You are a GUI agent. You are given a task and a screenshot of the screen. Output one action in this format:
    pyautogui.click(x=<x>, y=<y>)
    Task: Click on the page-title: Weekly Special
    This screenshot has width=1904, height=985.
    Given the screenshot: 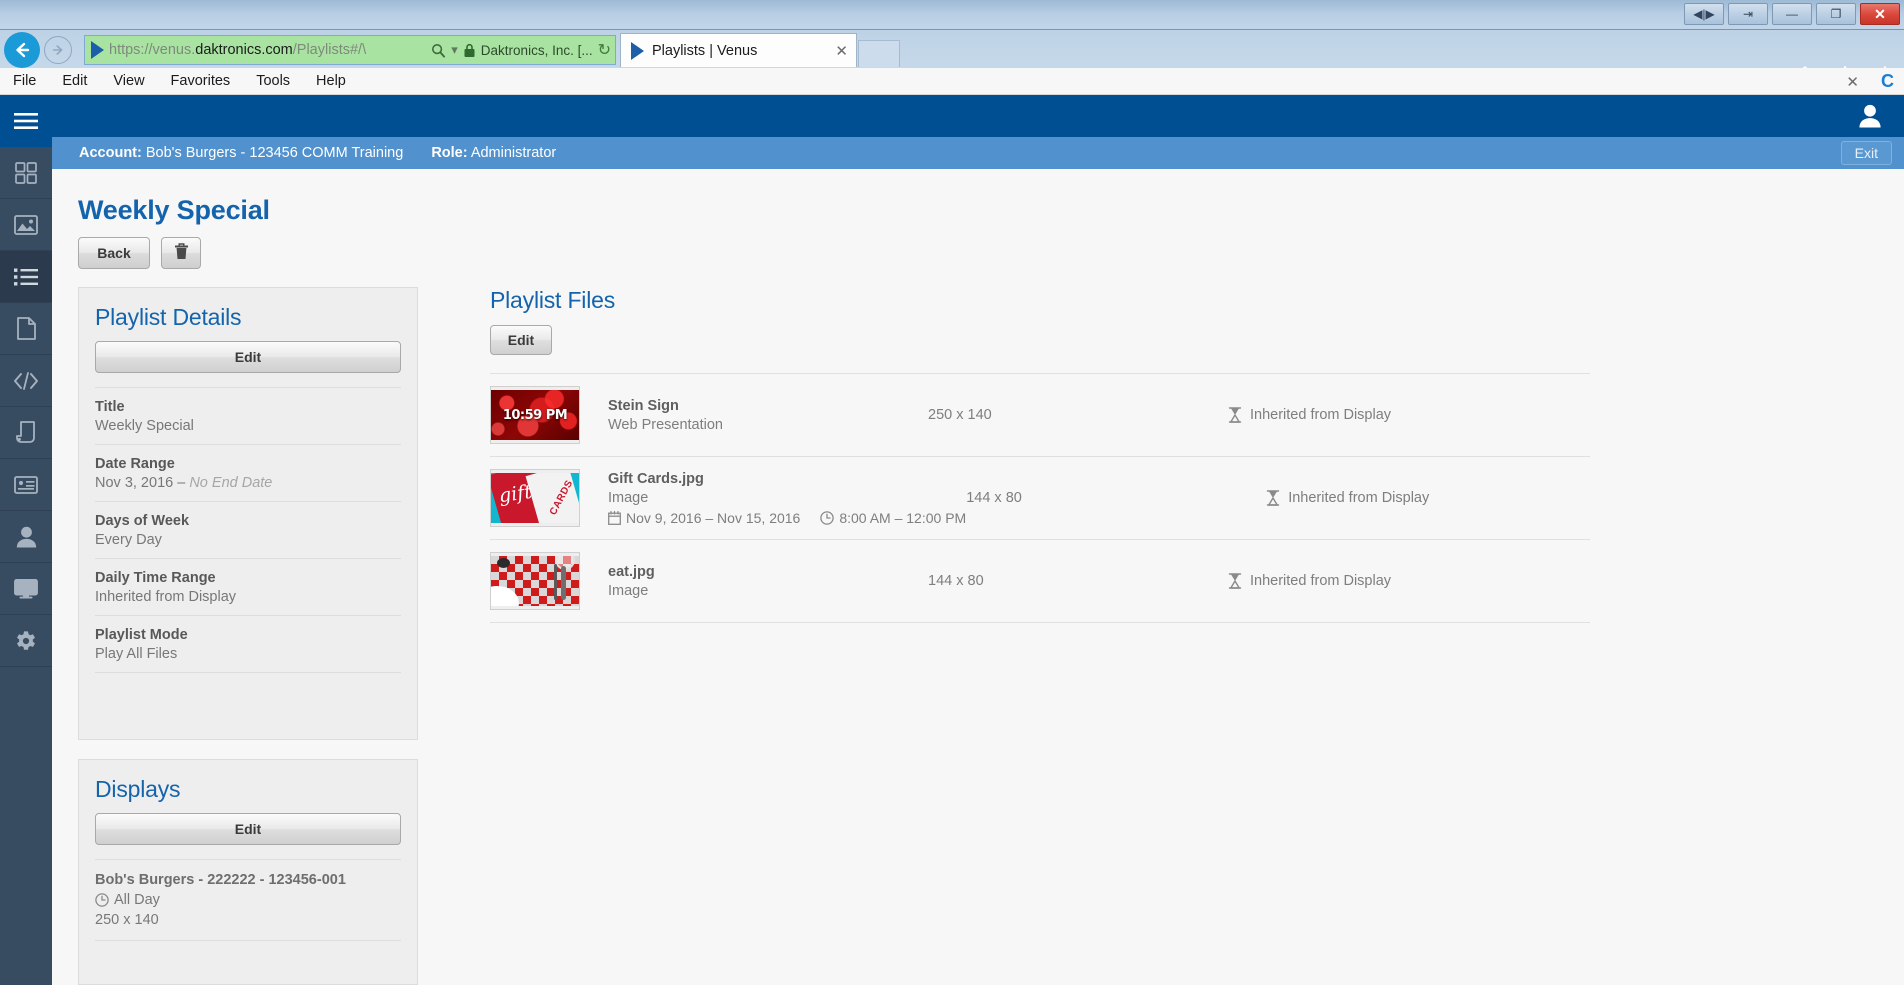 What is the action you would take?
    pyautogui.click(x=174, y=210)
    